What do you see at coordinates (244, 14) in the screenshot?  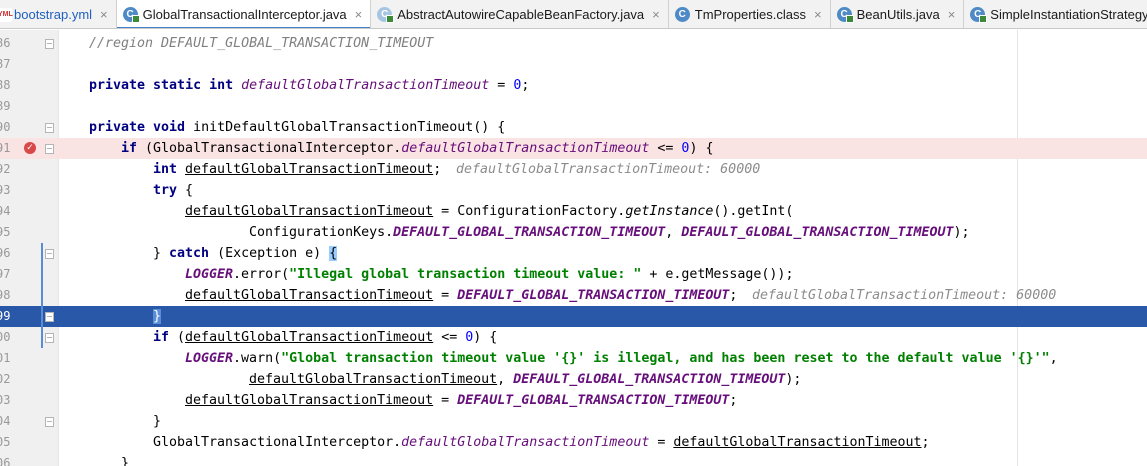 I see `tab-global-transactional-interceptor: C GlobalTransactionalInterceptor.java ×` at bounding box center [244, 14].